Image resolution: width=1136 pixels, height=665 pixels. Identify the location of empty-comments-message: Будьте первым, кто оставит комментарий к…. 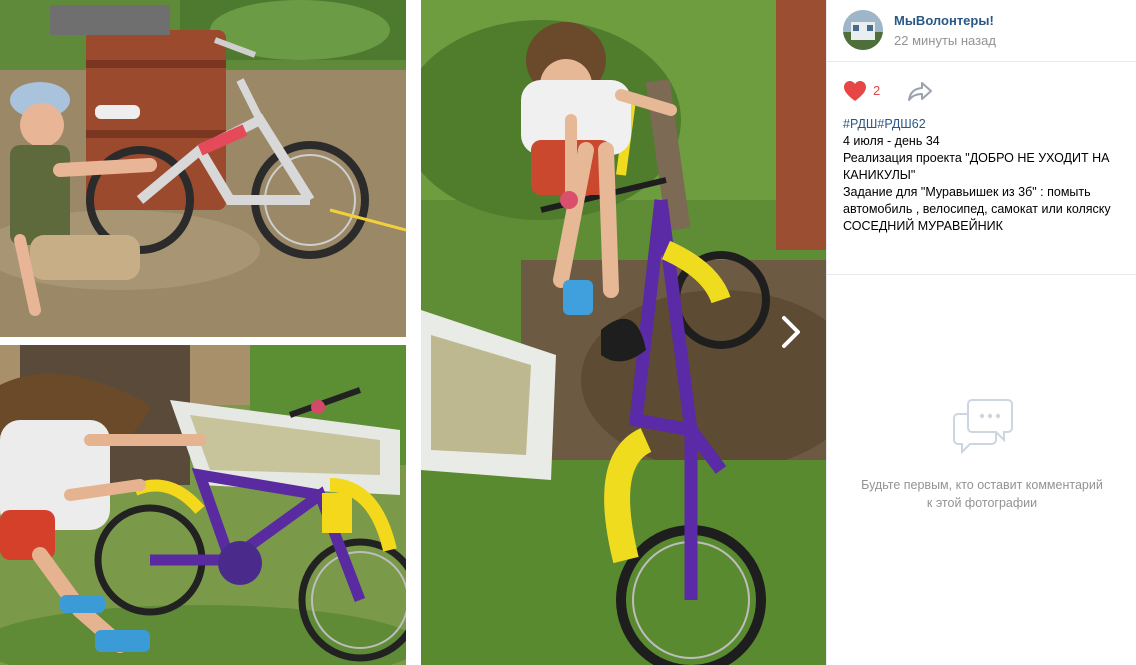
(982, 494).